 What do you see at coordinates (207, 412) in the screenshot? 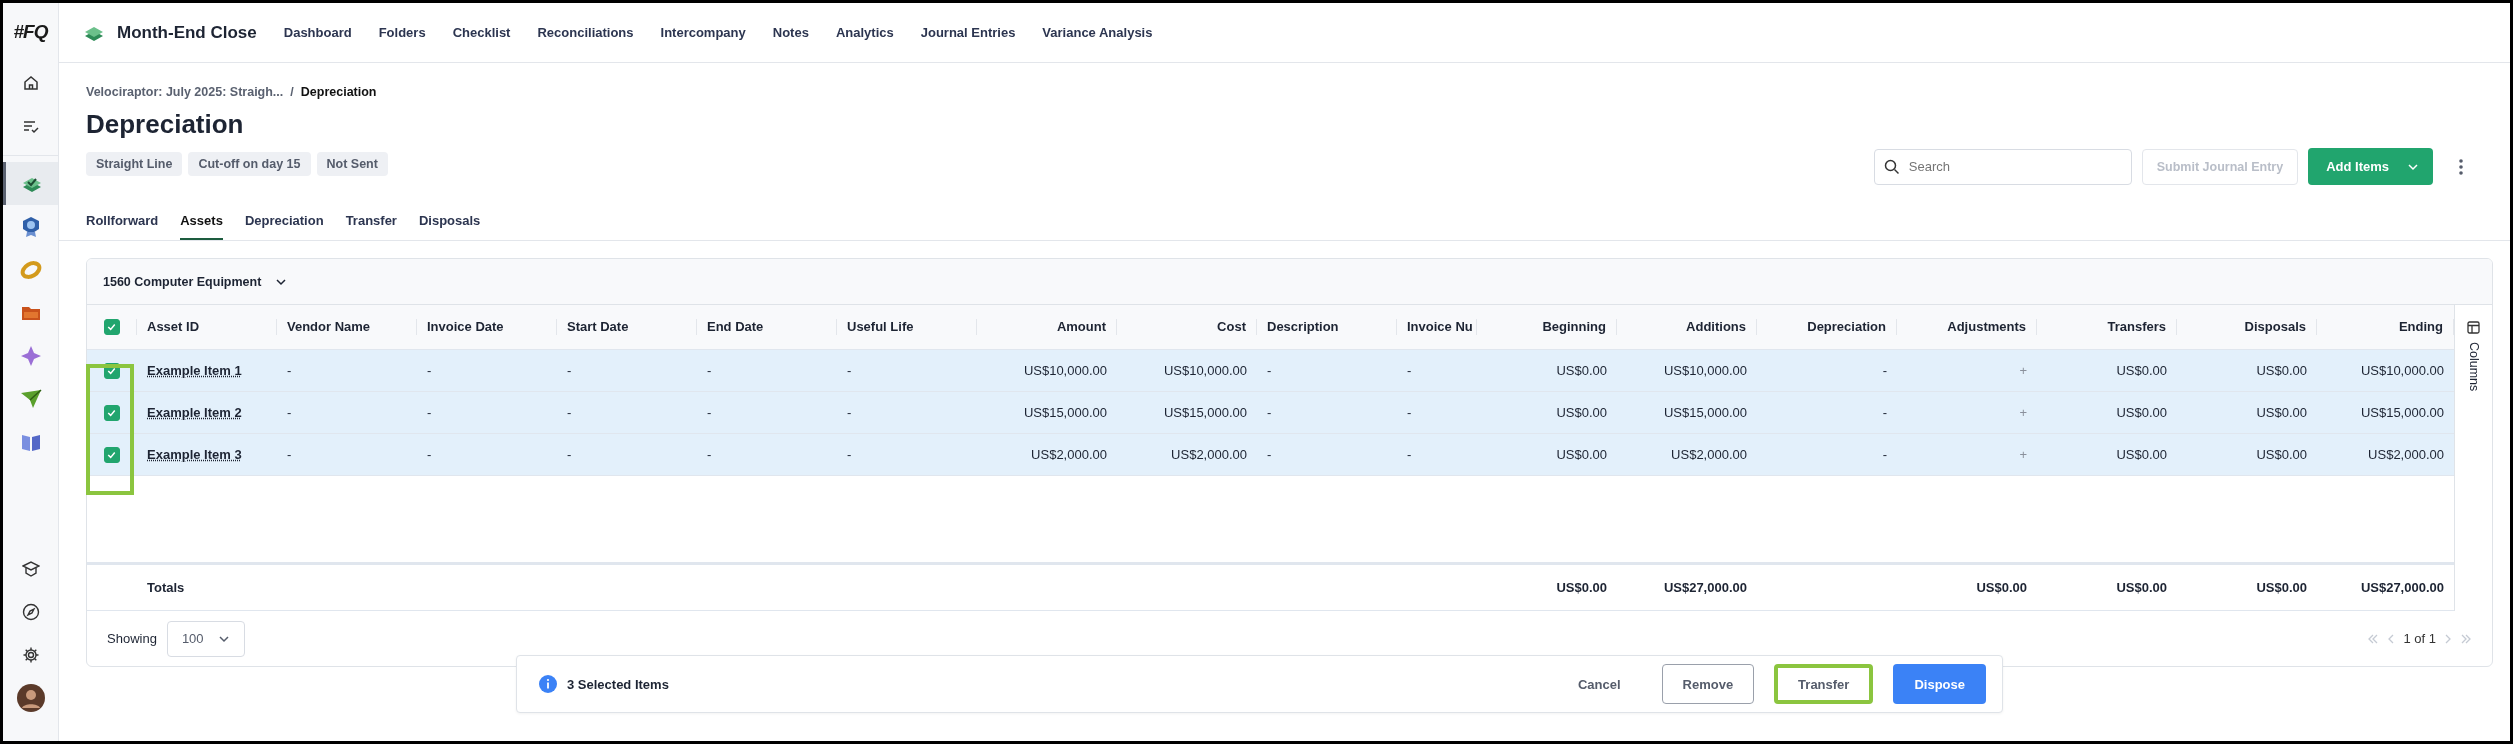
I see `asset-link: Example Item 2` at bounding box center [207, 412].